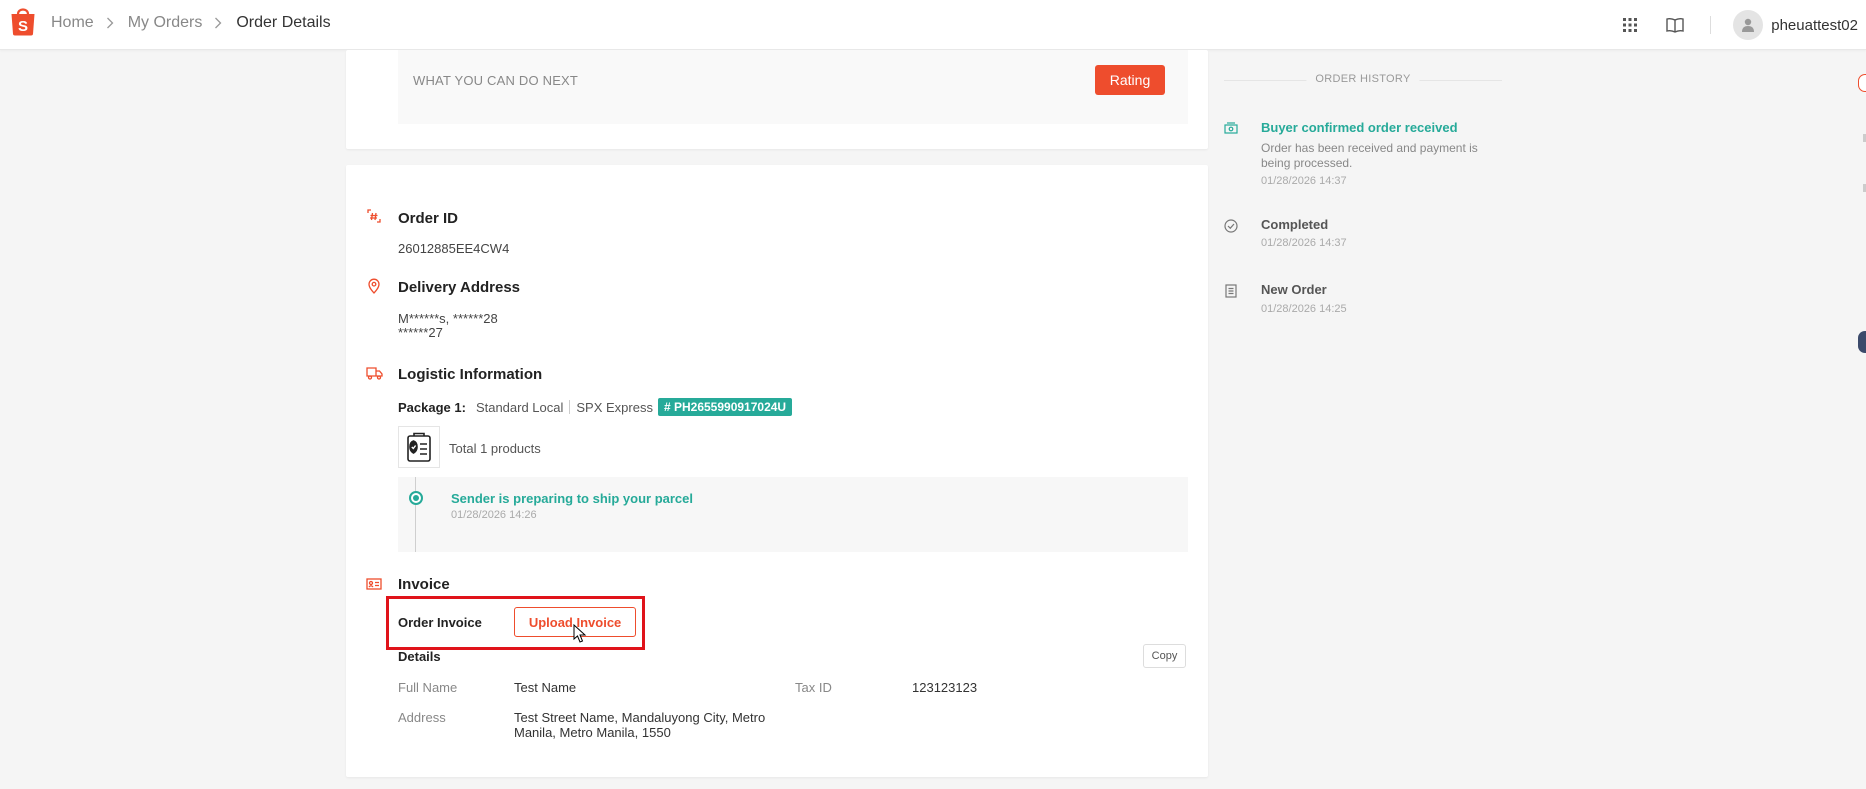  What do you see at coordinates (1675, 25) in the screenshot?
I see `book-icon` at bounding box center [1675, 25].